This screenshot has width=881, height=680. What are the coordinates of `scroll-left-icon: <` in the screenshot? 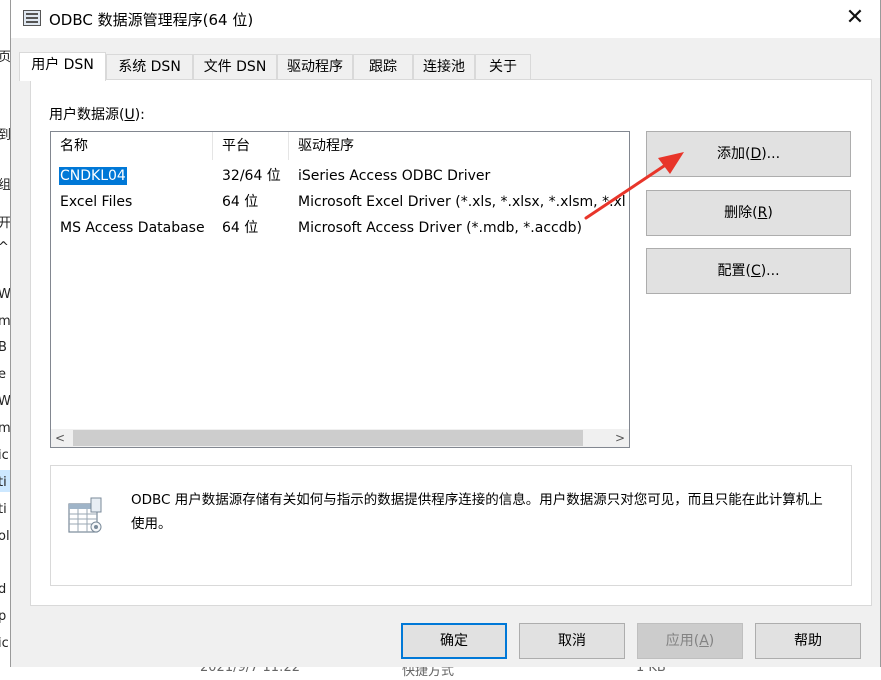 It's located at (60, 438).